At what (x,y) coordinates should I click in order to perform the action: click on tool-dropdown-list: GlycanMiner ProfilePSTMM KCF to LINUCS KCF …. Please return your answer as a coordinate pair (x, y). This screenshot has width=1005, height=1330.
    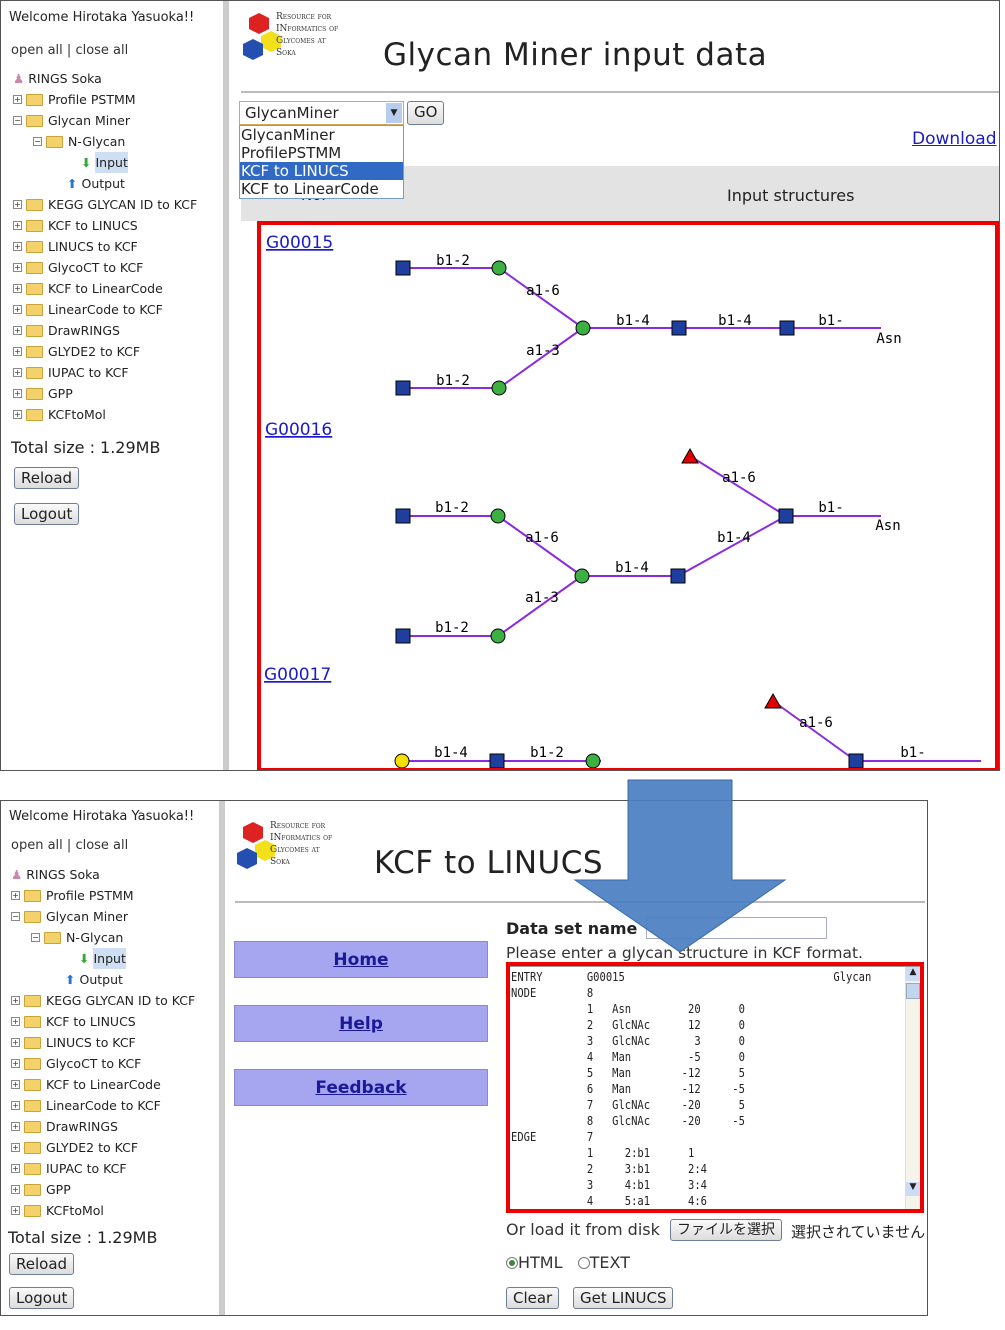
    Looking at the image, I should click on (321, 162).